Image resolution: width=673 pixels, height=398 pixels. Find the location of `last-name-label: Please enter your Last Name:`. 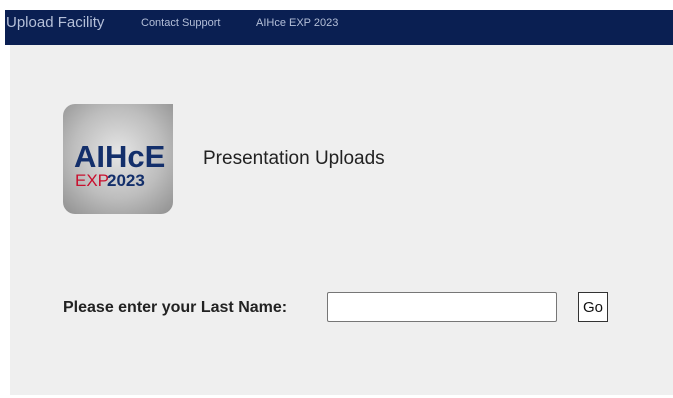

last-name-label: Please enter your Last Name: is located at coordinates (175, 307).